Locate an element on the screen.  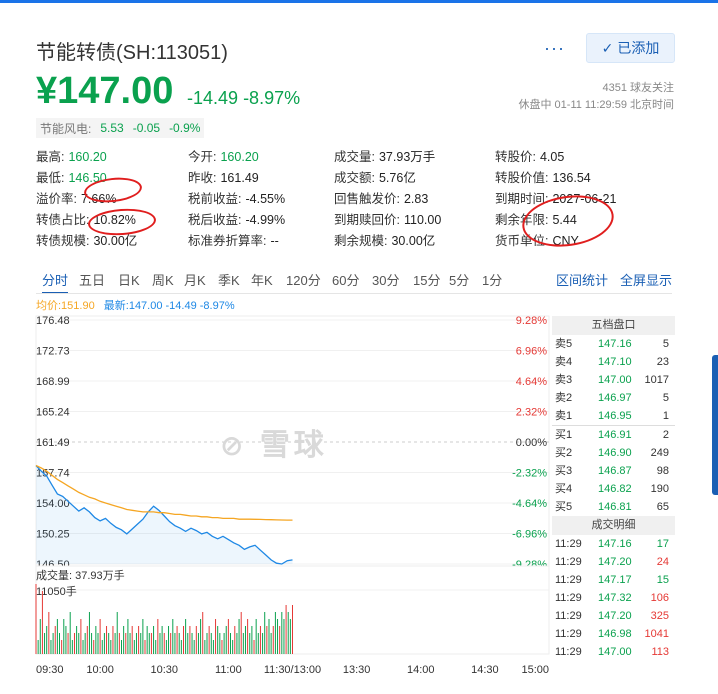
order-book-row: 买3 146.87 98 is located at coordinates (613, 471).